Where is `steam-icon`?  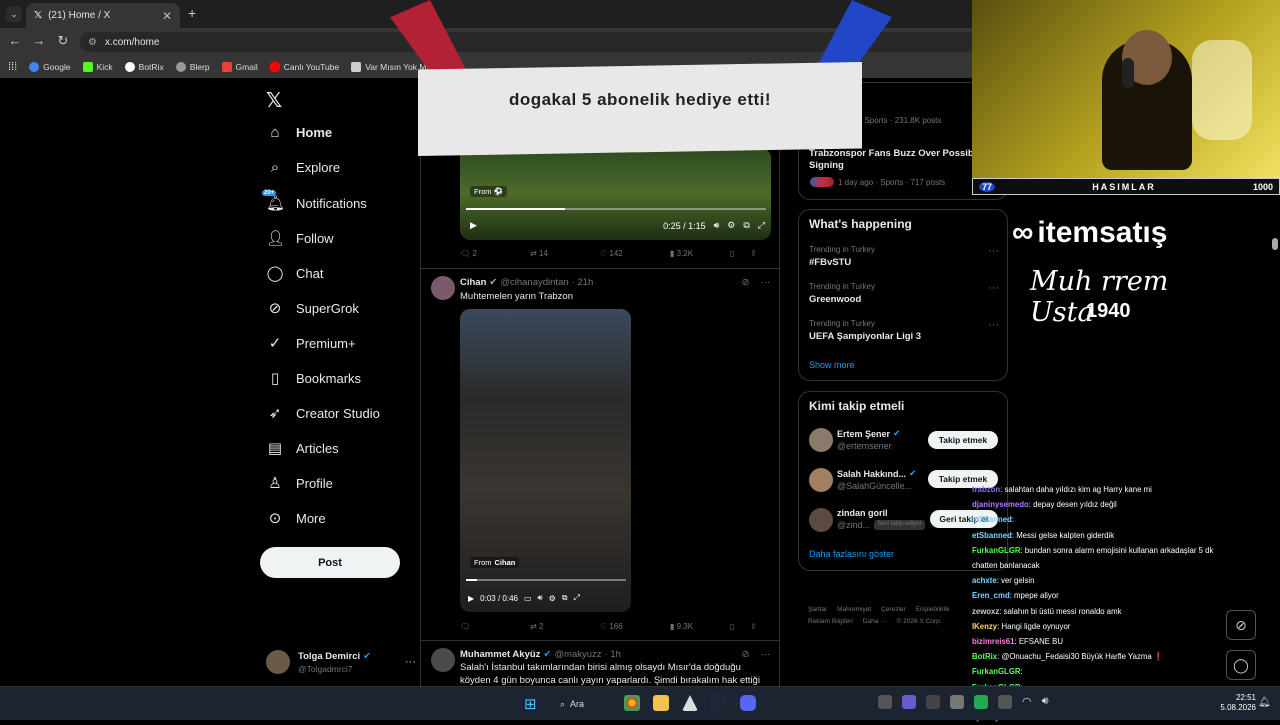
steam-icon is located at coordinates (719, 703).